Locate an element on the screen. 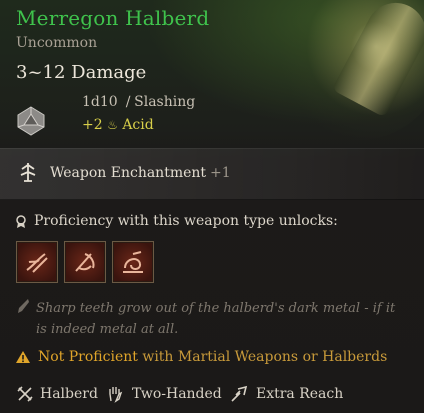 This screenshot has height=413, width=424. base-damage: 1d10 ∕ Slashing is located at coordinates (138, 102).